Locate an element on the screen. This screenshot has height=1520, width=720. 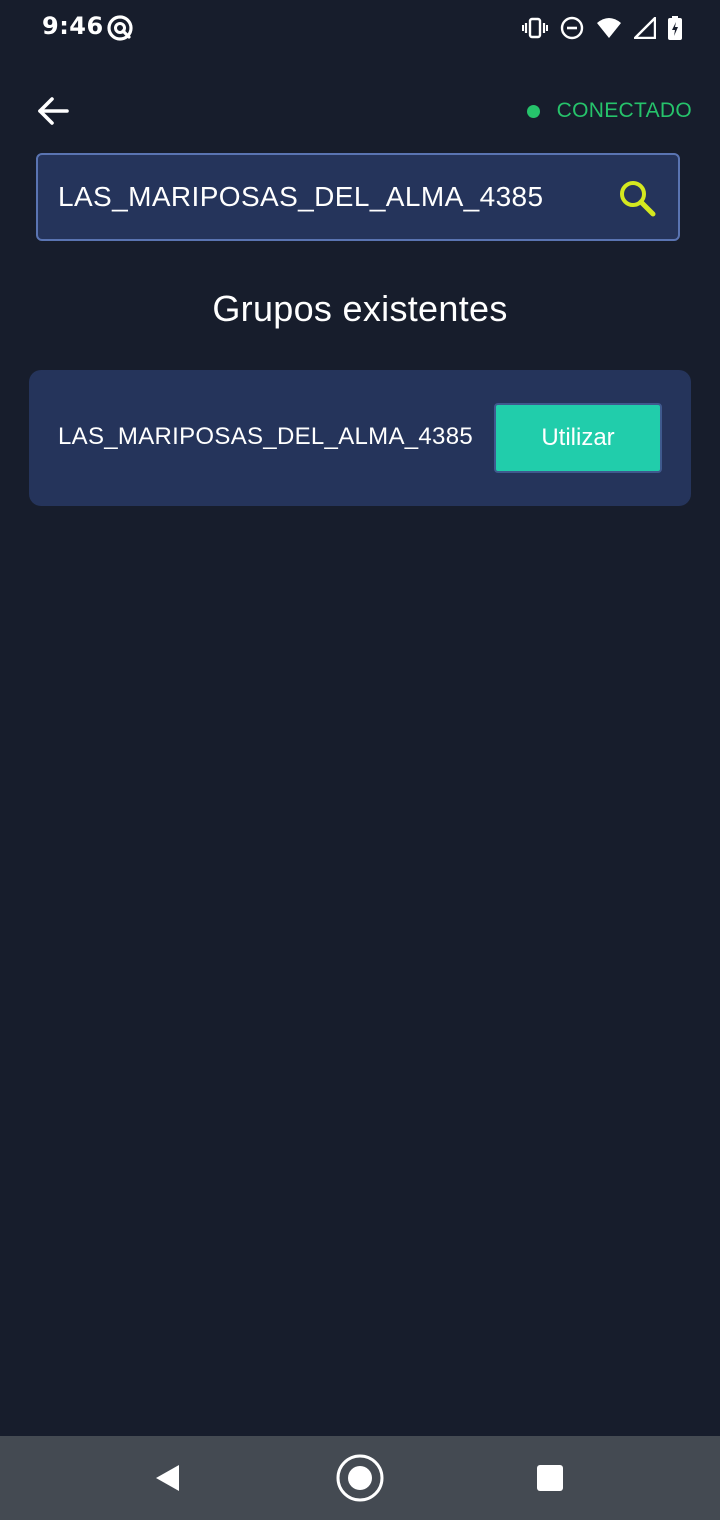
group-name: LAS_MARIPOSAS_DEL_ALMA_4385 is located at coordinates (265, 436).